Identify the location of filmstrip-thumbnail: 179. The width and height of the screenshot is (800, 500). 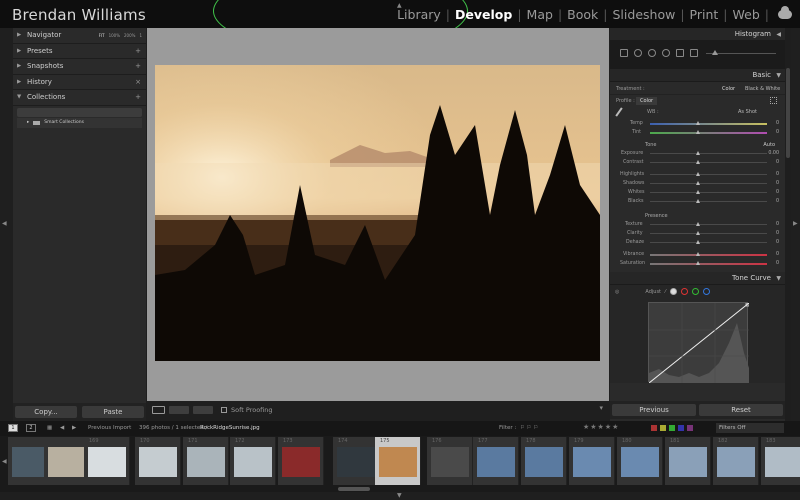
(592, 461).